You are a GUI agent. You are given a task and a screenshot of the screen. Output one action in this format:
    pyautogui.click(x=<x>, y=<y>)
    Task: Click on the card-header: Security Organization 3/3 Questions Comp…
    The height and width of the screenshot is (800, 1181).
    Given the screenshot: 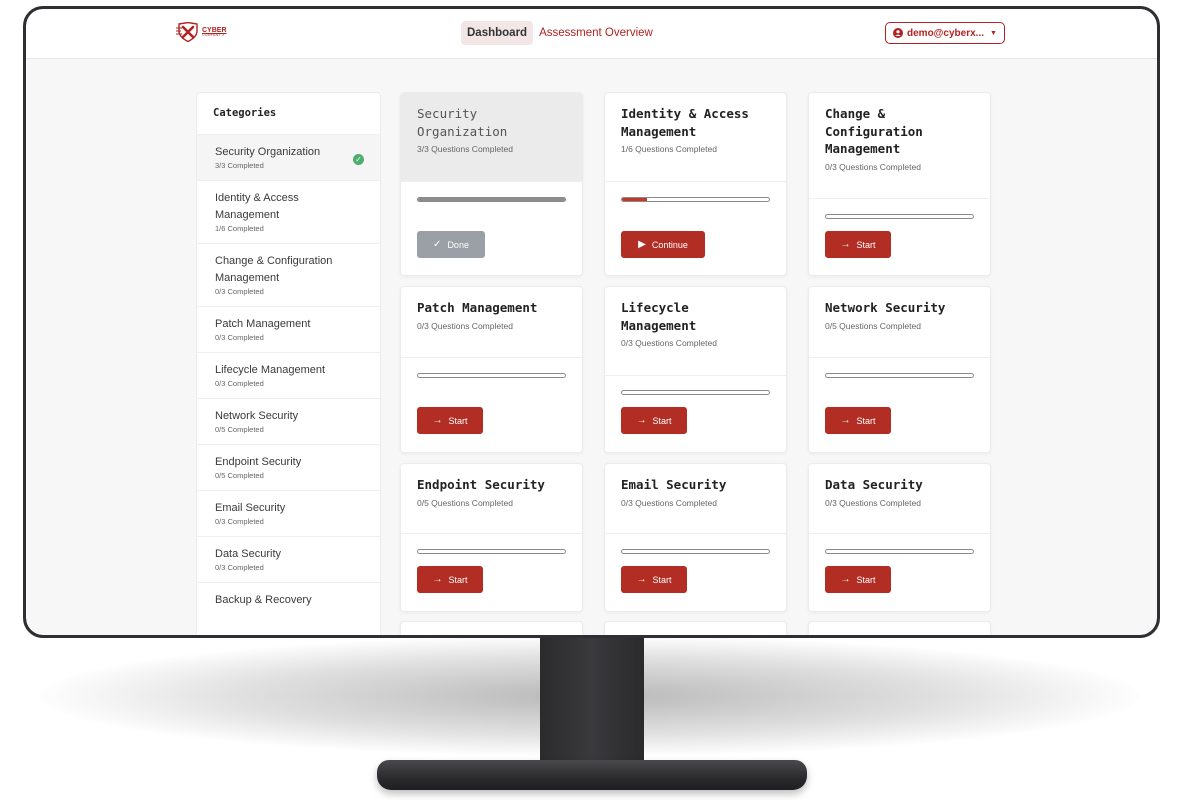 What is the action you would take?
    pyautogui.click(x=491, y=137)
    